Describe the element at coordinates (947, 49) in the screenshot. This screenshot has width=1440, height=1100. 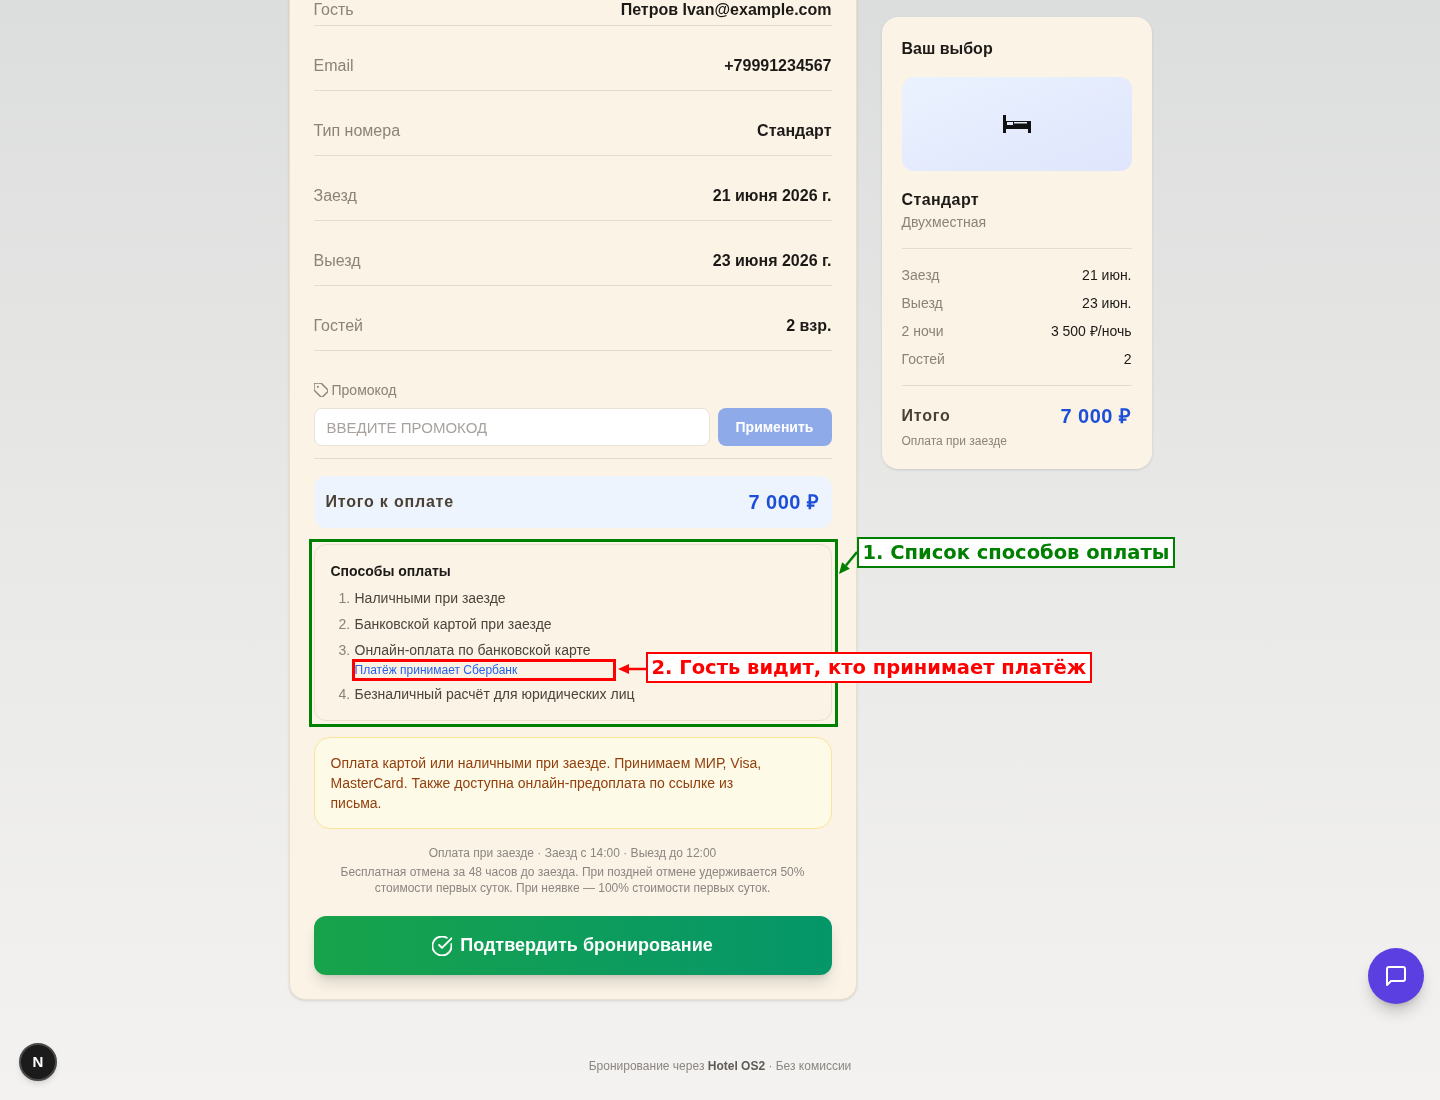
I see `summary-title: Ваш выбор` at that location.